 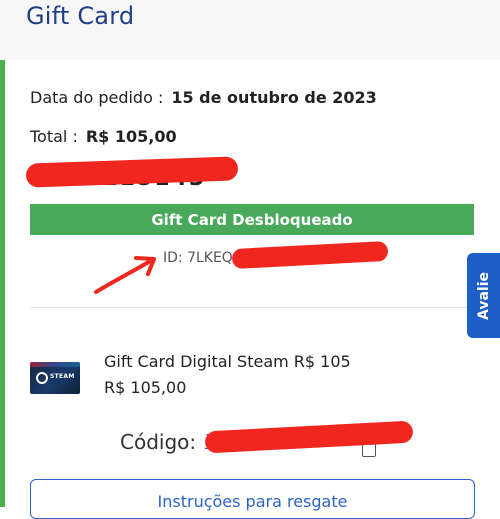 I want to click on steam-giftcard-thumbnail: STEAM, so click(x=55, y=378).